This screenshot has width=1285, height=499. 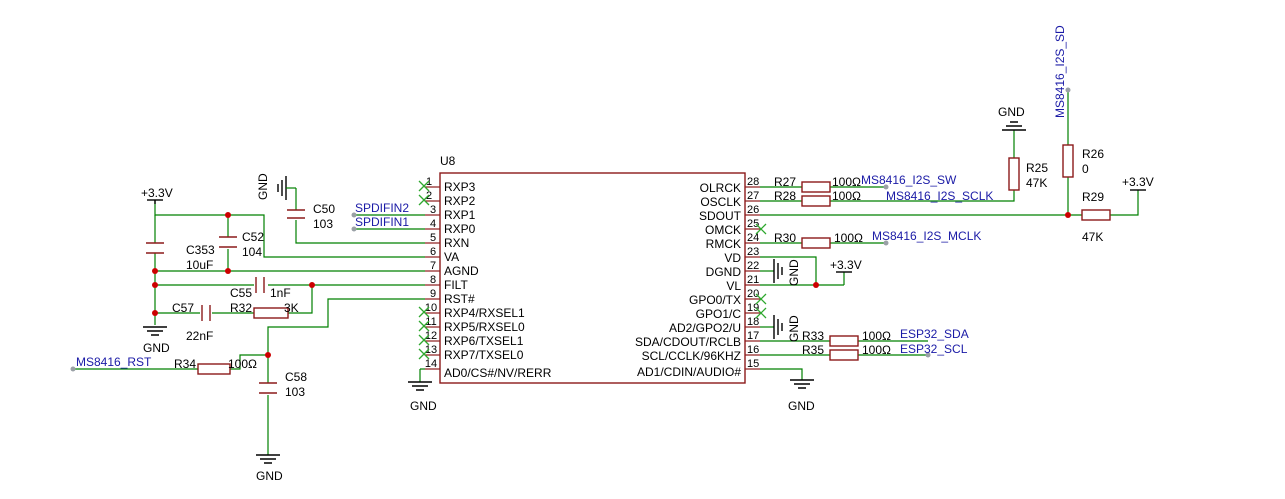 I want to click on power-3v3-left: +3.3V, so click(x=157, y=195).